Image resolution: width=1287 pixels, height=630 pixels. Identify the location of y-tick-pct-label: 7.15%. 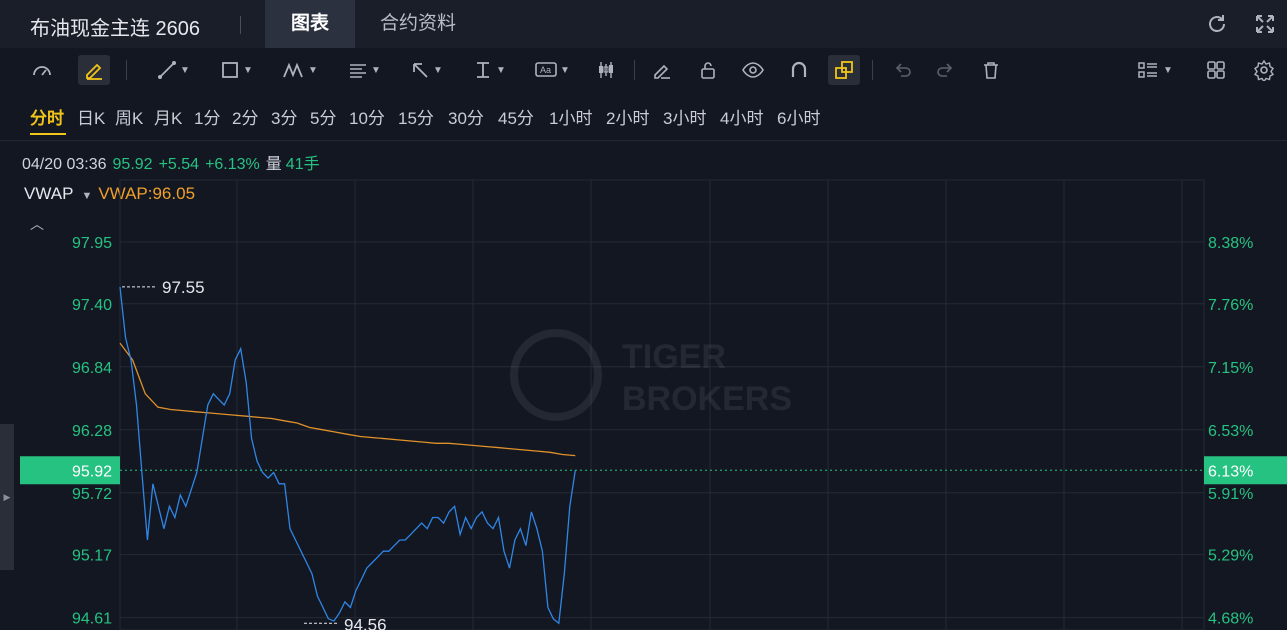
(1230, 368).